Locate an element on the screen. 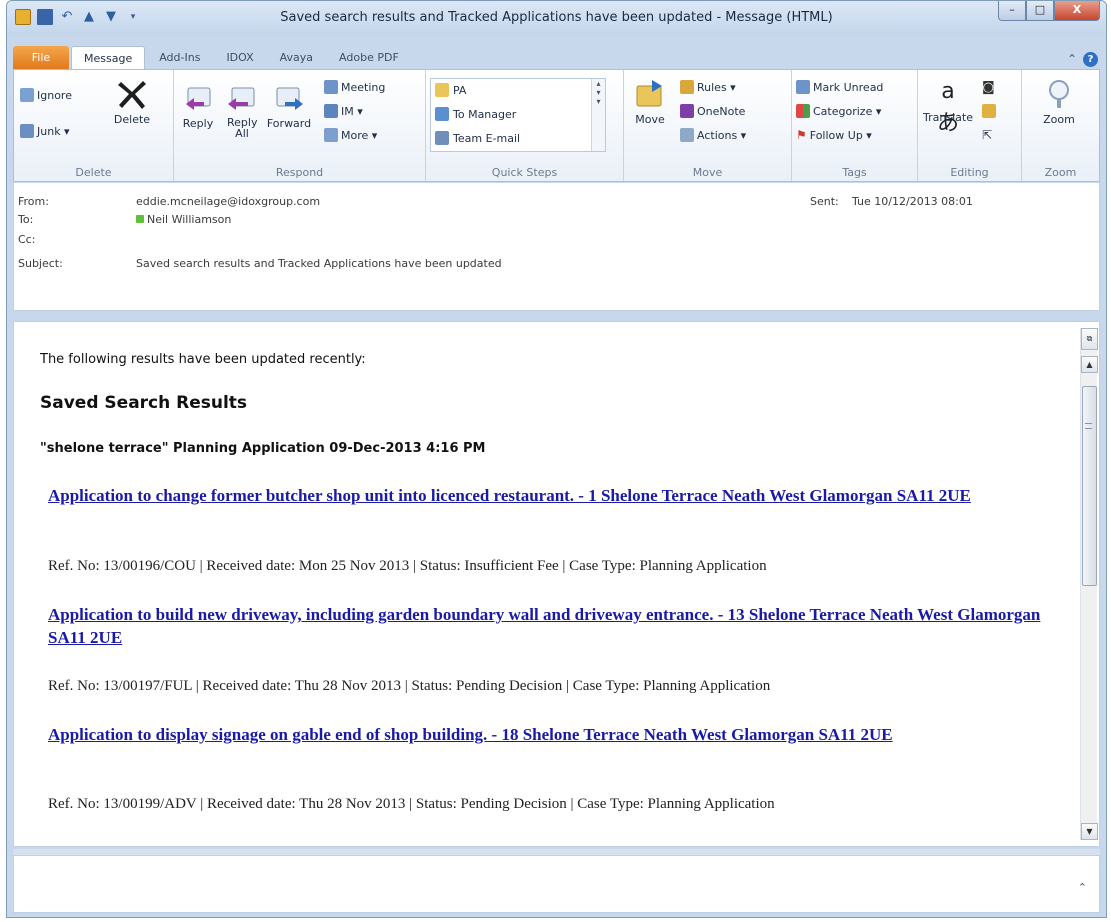 The width and height of the screenshot is (1111, 922). cc-label: Cc: is located at coordinates (27, 239).